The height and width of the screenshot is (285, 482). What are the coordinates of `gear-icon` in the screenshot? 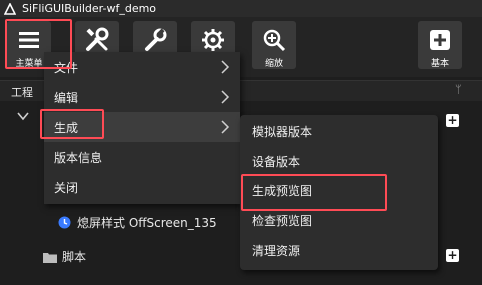 It's located at (213, 40).